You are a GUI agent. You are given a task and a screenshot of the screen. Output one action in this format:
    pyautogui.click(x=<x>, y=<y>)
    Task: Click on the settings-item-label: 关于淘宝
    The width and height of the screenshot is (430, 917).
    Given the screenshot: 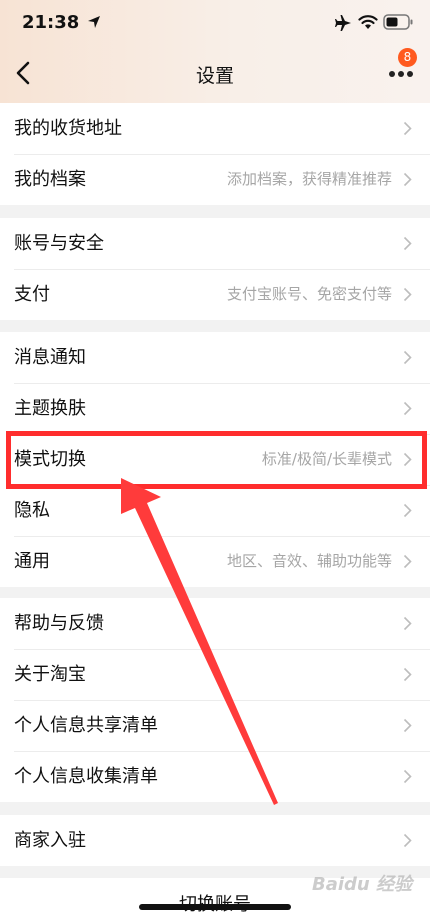 What is the action you would take?
    pyautogui.click(x=50, y=674)
    